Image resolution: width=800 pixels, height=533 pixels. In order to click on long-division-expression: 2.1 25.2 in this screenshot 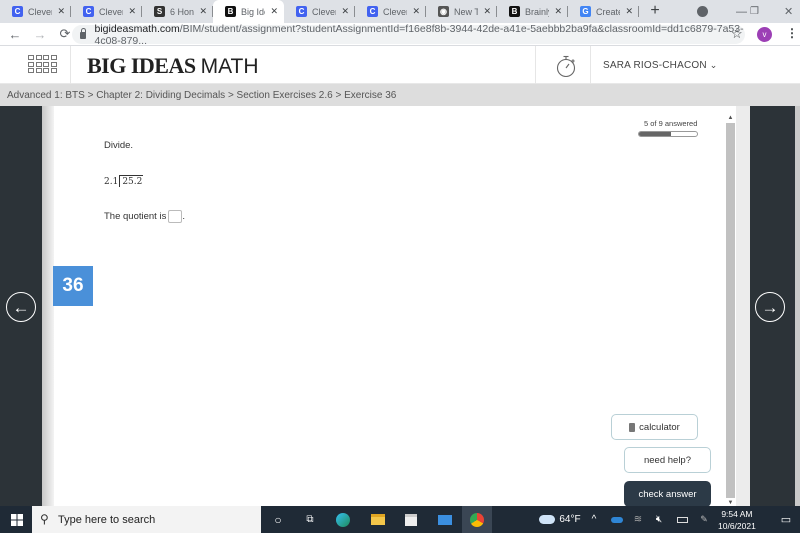, I will do `click(124, 181)`.